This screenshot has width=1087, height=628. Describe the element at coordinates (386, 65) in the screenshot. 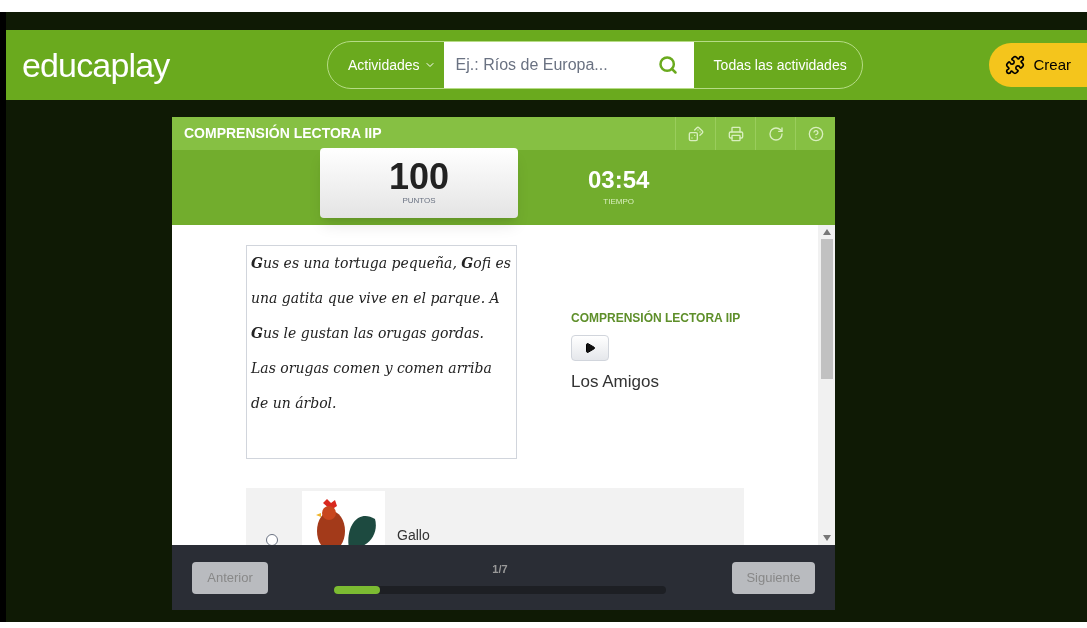

I see `category-dropdown: Actividades` at that location.